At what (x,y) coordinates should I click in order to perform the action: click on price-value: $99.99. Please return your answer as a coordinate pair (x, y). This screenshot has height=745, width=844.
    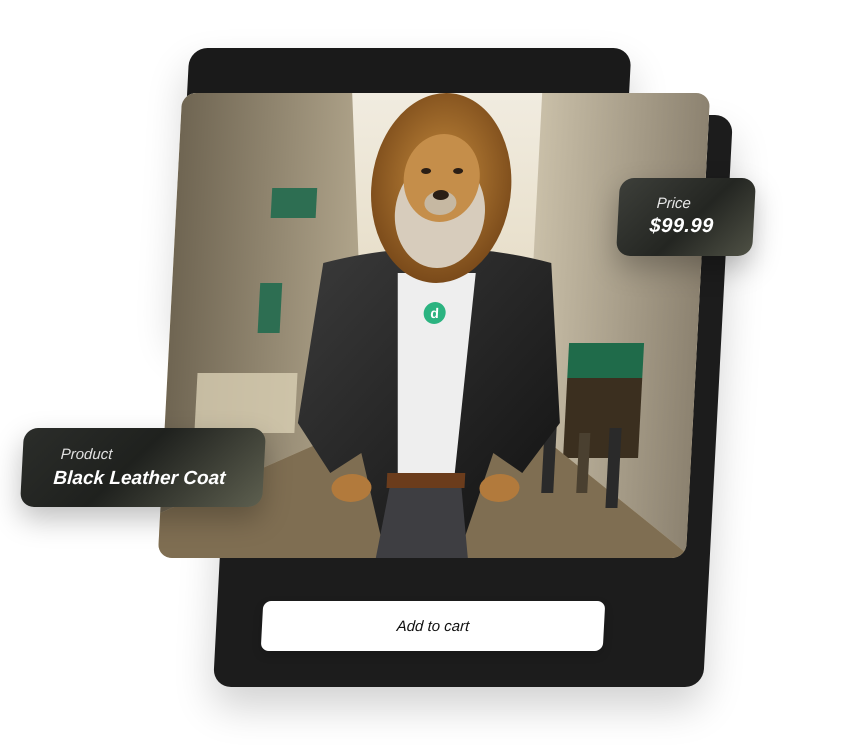
    Looking at the image, I should click on (681, 226).